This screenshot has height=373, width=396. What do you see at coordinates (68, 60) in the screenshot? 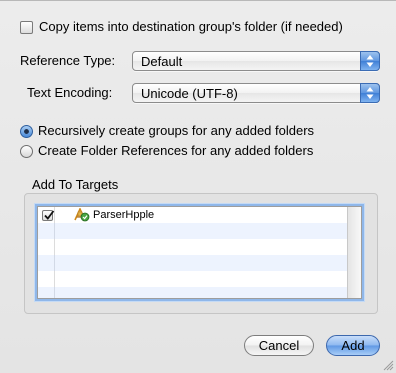
I see `reference-type-label: Reference Type:` at bounding box center [68, 60].